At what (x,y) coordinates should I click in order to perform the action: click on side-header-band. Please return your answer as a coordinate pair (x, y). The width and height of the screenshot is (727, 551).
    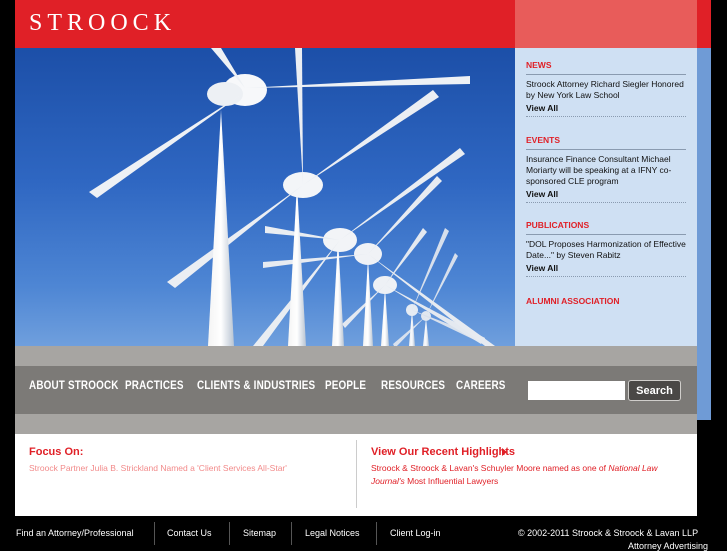
    Looking at the image, I should click on (606, 24).